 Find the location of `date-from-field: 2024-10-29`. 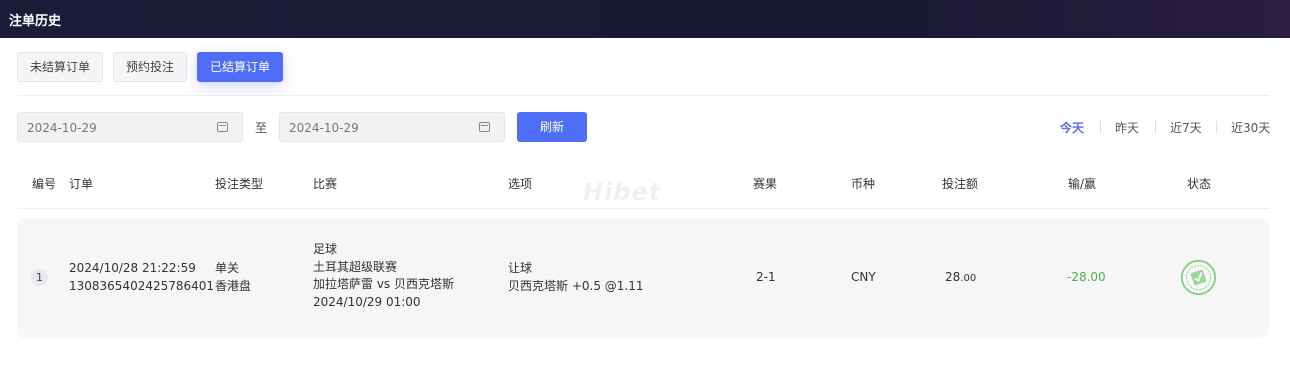

date-from-field: 2024-10-29 is located at coordinates (130, 127).